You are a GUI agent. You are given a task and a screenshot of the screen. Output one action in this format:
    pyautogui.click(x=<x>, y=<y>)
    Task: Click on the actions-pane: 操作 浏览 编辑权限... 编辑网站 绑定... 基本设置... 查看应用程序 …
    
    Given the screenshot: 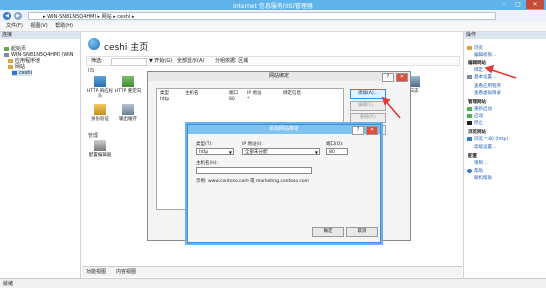 What is the action you would take?
    pyautogui.click(x=504, y=155)
    